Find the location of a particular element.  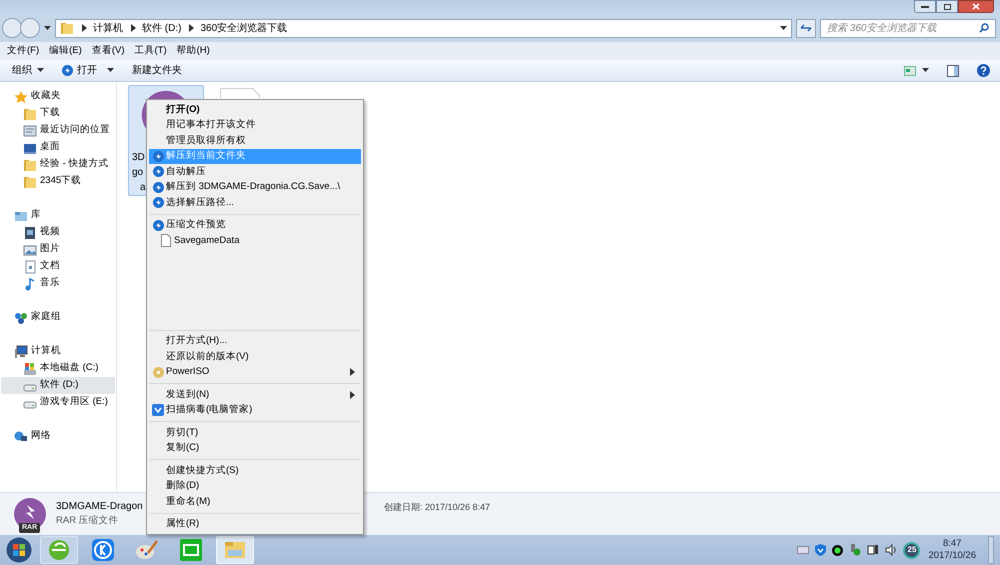

restore-button is located at coordinates (947, 6).